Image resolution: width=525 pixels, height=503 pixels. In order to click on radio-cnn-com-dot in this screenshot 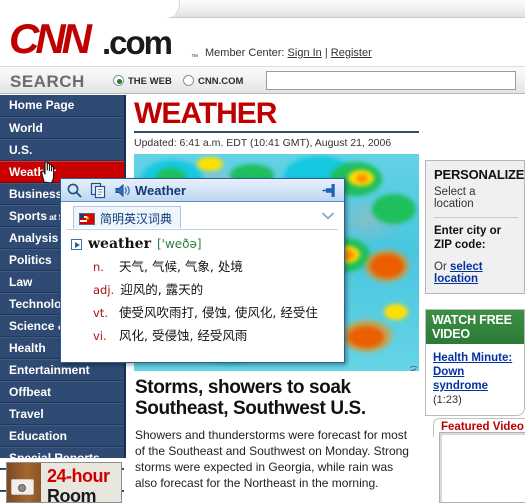, I will do `click(188, 80)`.